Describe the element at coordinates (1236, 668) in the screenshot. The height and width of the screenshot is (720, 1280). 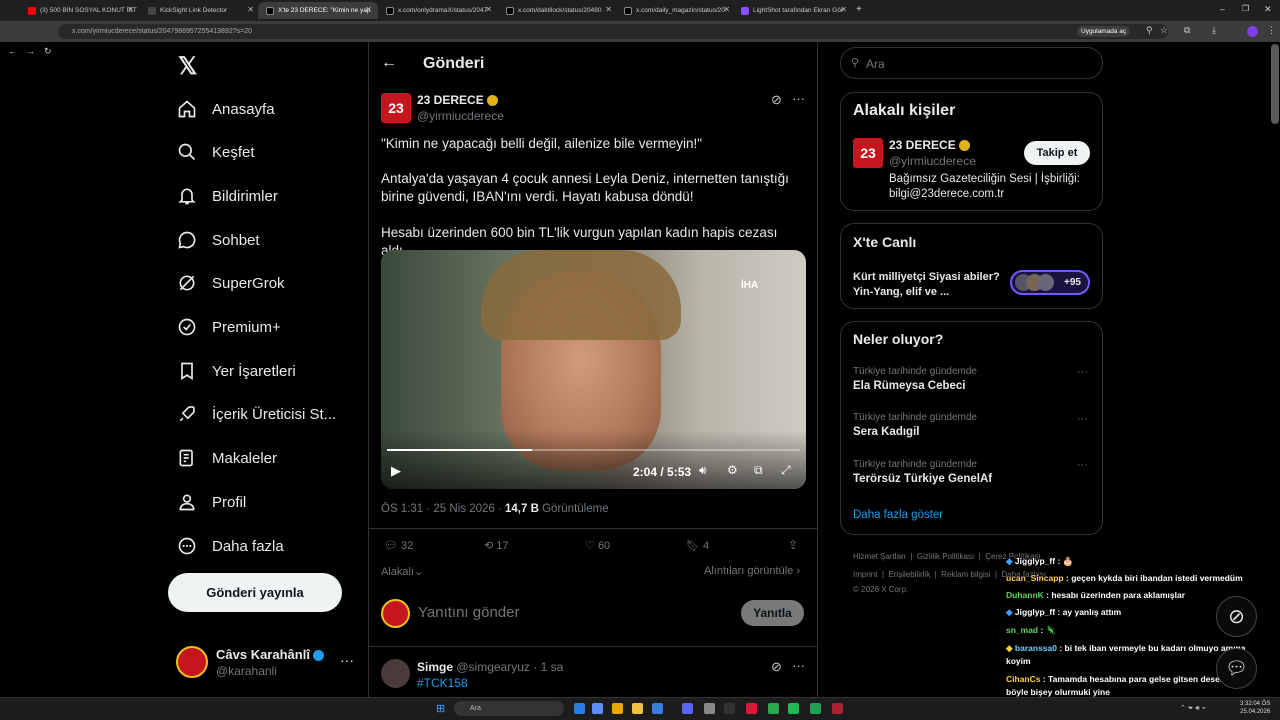
I see `messages-fab-icon: 💬︎` at that location.